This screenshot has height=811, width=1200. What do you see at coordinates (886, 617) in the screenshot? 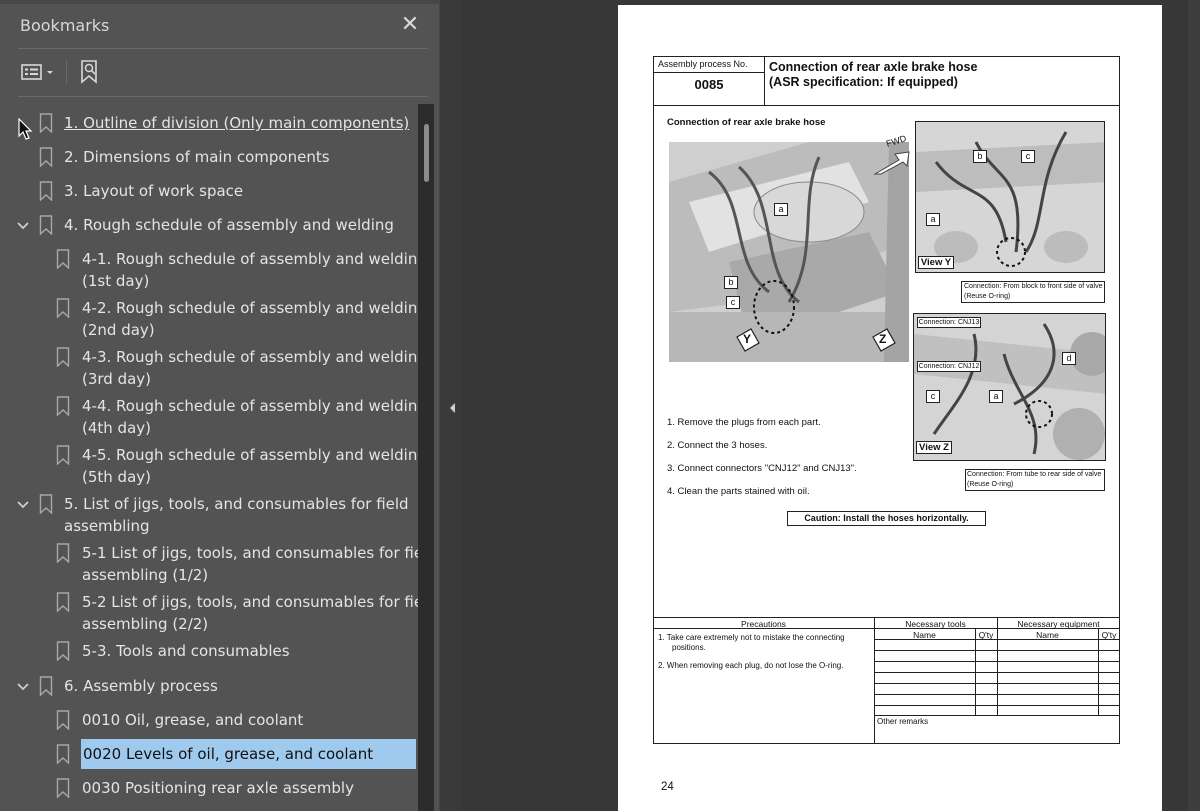
I see `table-top-line` at bounding box center [886, 617].